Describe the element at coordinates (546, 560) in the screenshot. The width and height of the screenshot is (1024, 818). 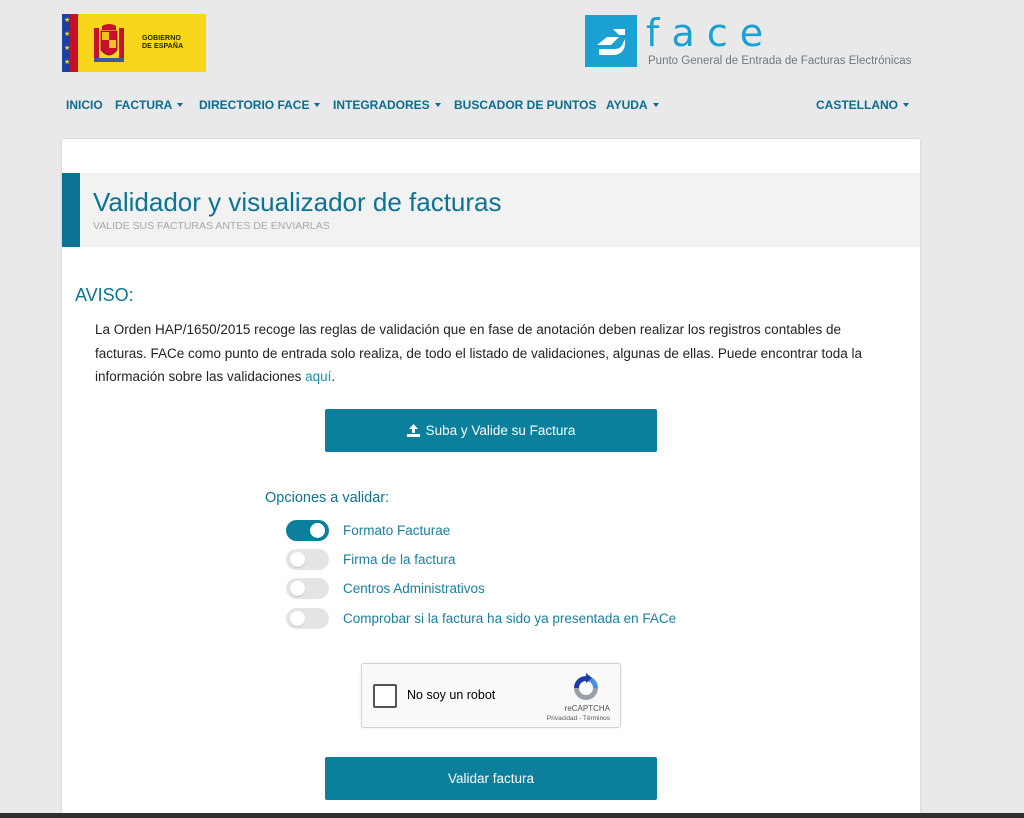
I see `option-firma-factura: Firma de la factura` at that location.